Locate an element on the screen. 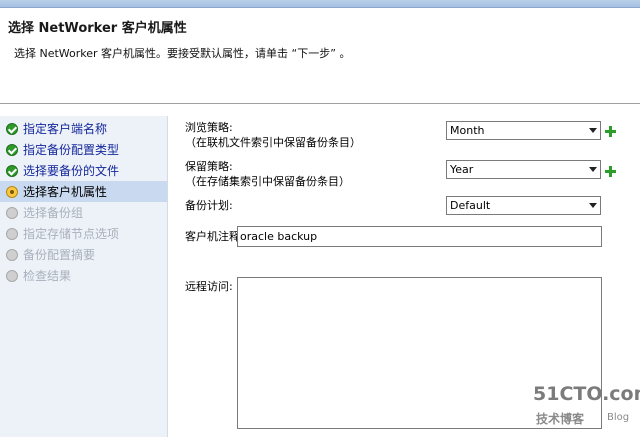 This screenshot has height=437, width=640. step-label: 选择备份组 is located at coordinates (53, 213).